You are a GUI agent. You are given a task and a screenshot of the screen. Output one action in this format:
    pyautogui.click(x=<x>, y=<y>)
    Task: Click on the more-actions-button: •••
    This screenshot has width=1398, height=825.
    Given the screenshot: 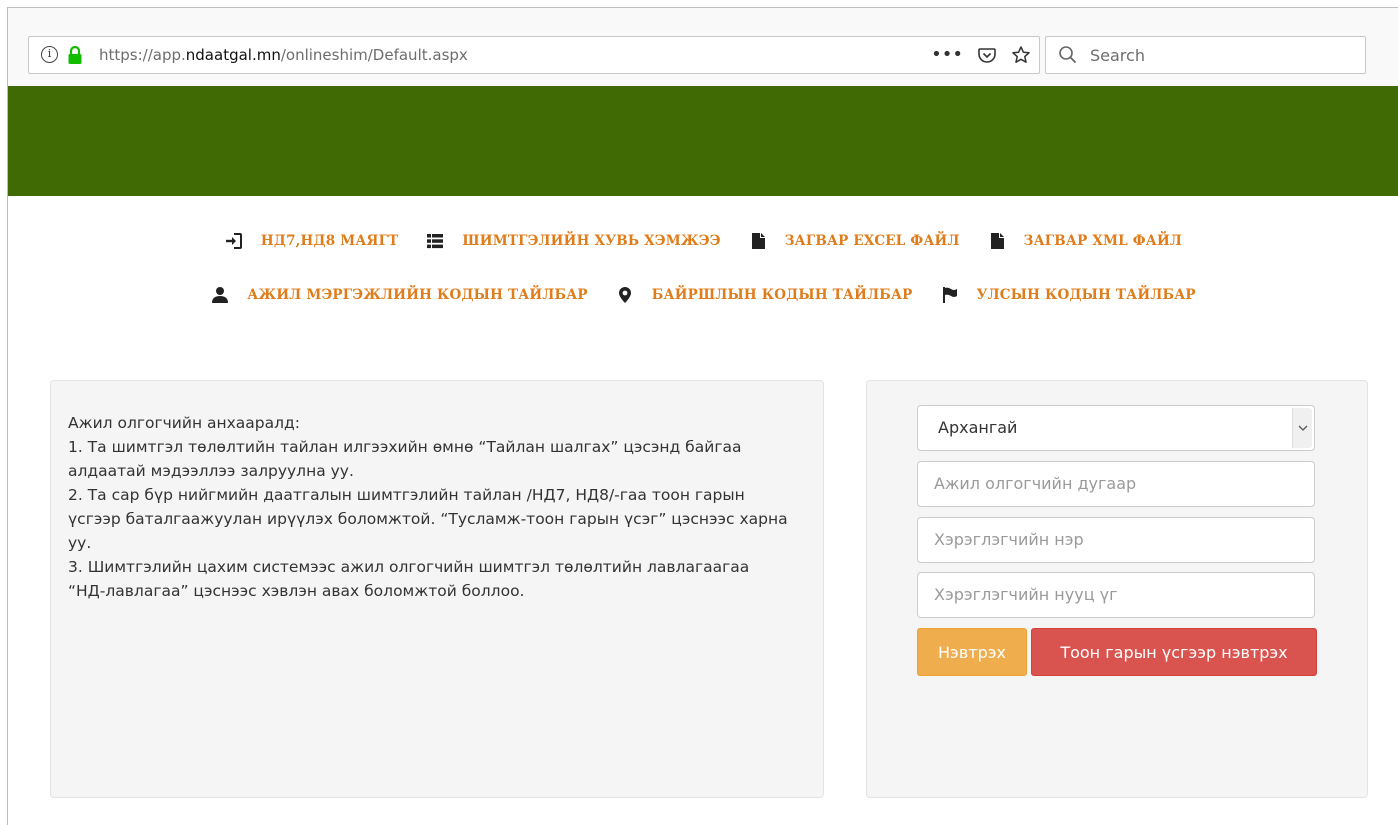 What is the action you would take?
    pyautogui.click(x=947, y=55)
    